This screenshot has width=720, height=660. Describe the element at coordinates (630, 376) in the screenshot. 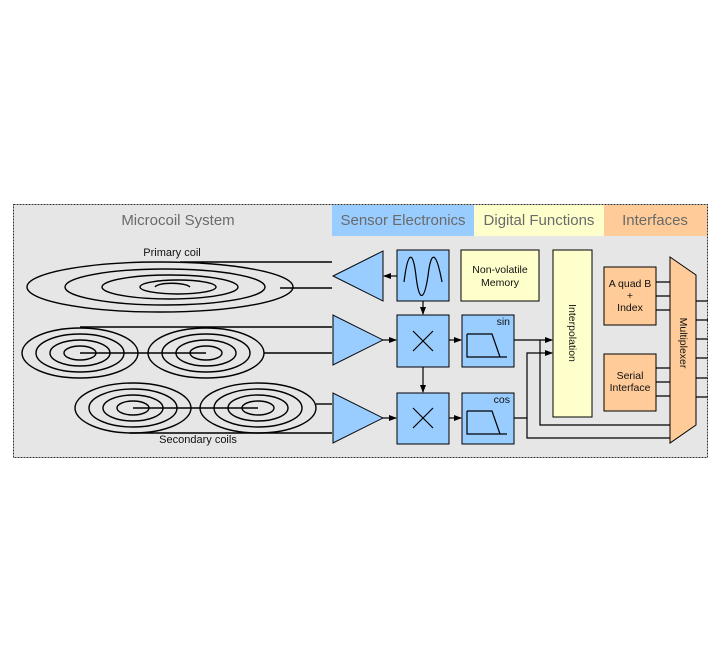

I see `serial-label-line1: Serial` at that location.